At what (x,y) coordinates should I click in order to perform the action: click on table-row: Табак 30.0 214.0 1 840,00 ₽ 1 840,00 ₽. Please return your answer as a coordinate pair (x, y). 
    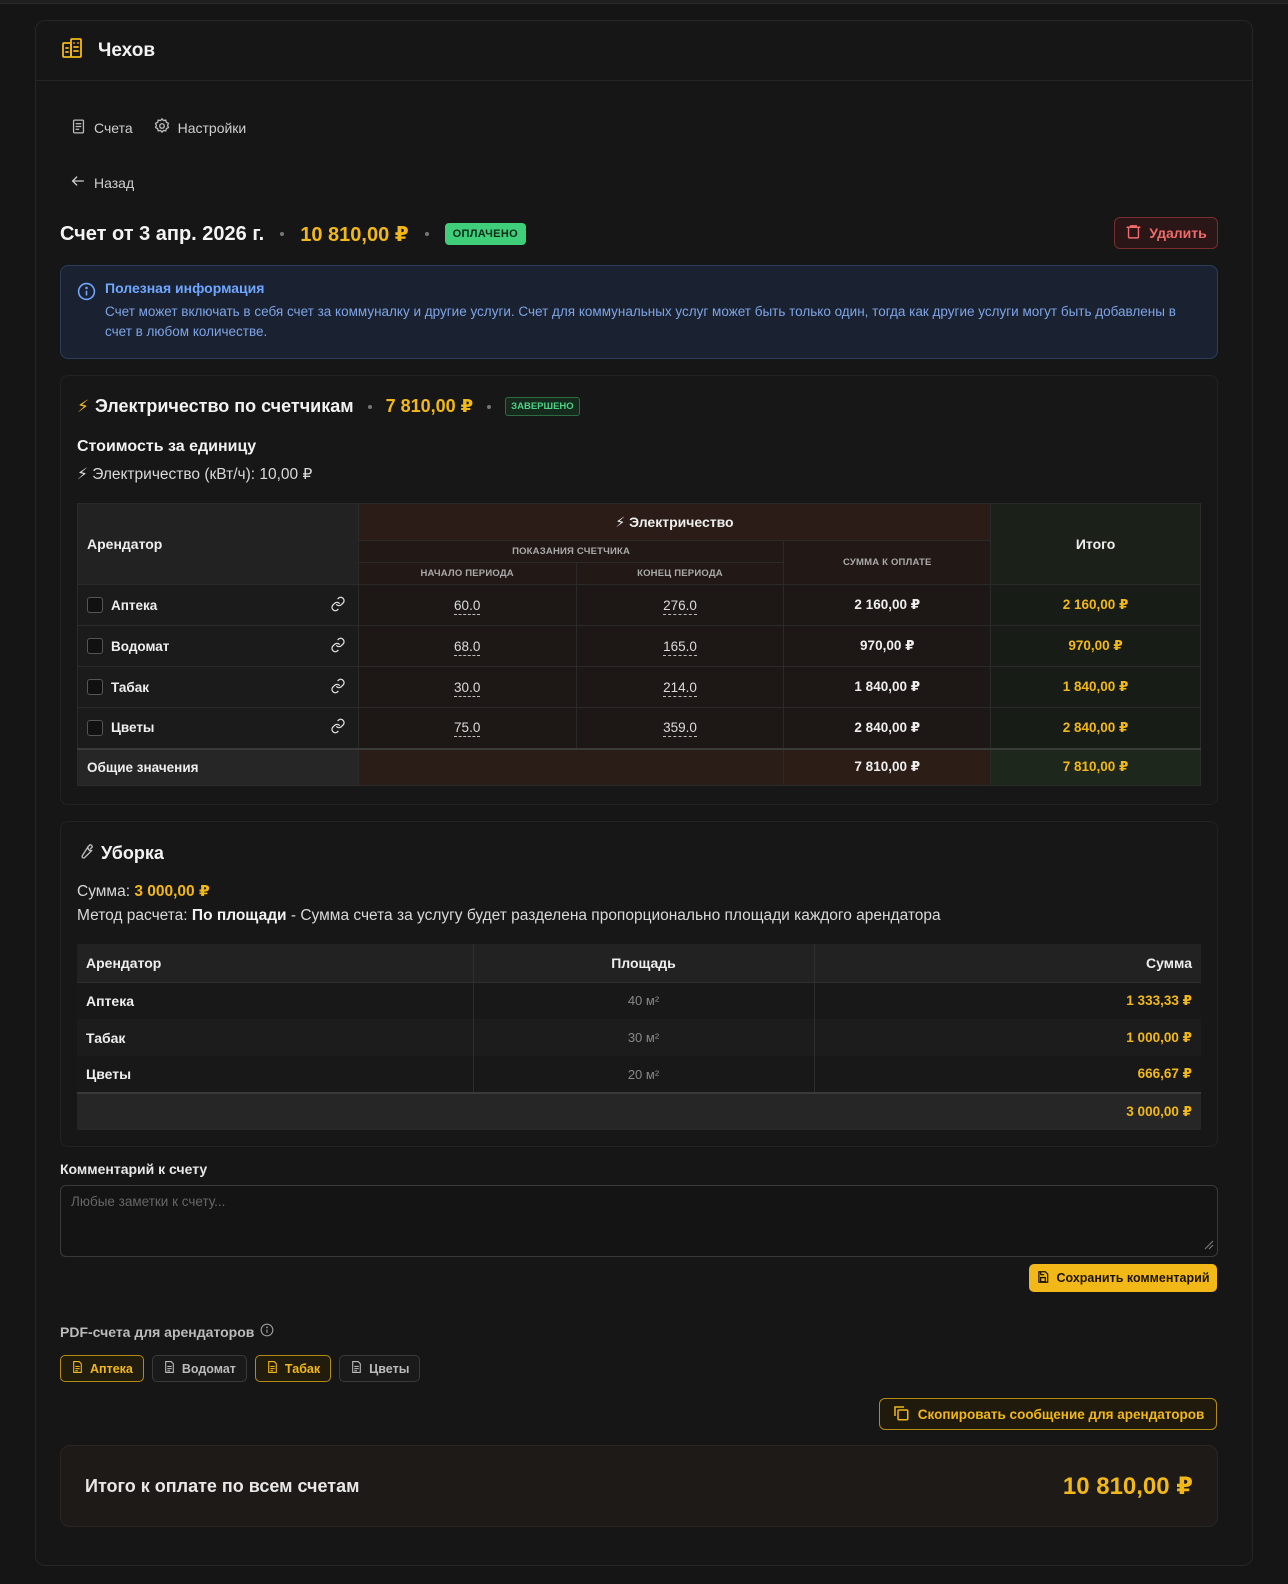
    Looking at the image, I should click on (639, 687).